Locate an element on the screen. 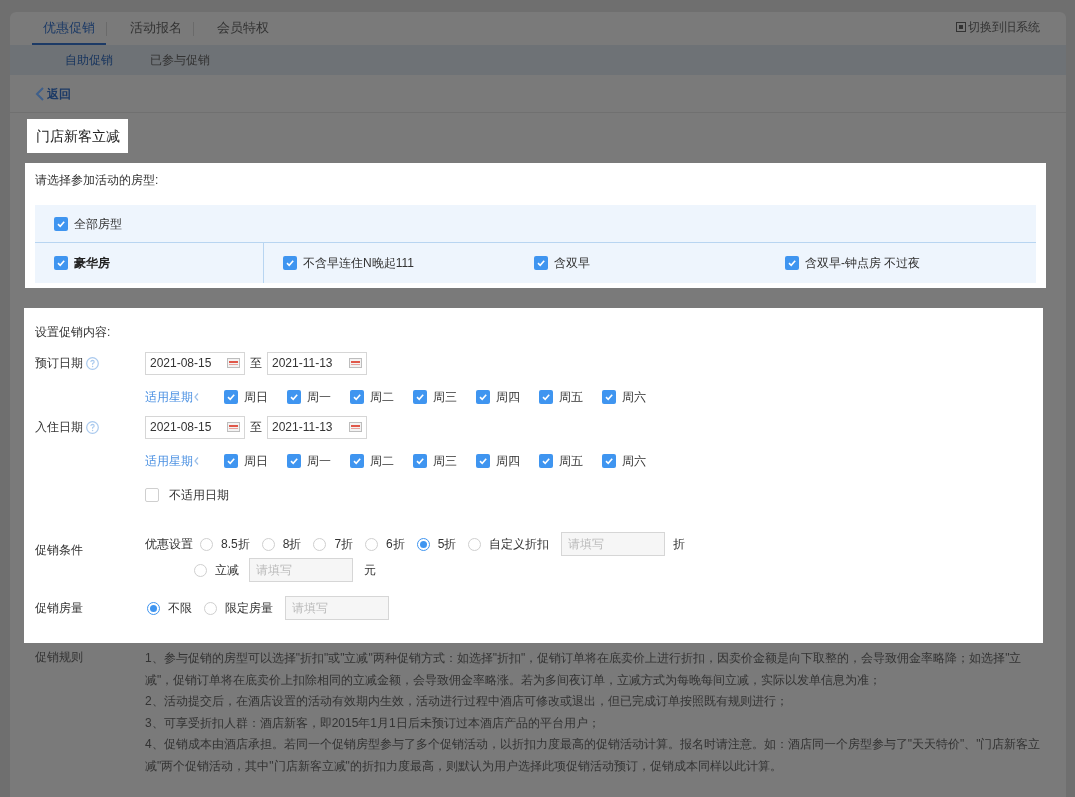 The width and height of the screenshot is (1075, 797). sub-tab: 已参与促销 is located at coordinates (180, 60).